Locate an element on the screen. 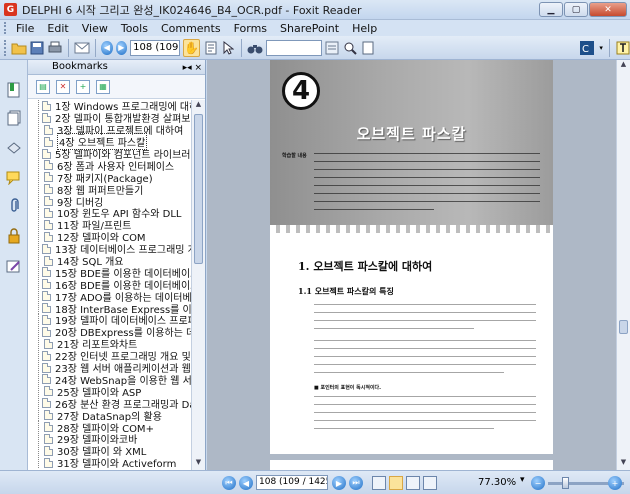 This screenshot has height=494, width=630. open-folder-icon is located at coordinates (19, 48).